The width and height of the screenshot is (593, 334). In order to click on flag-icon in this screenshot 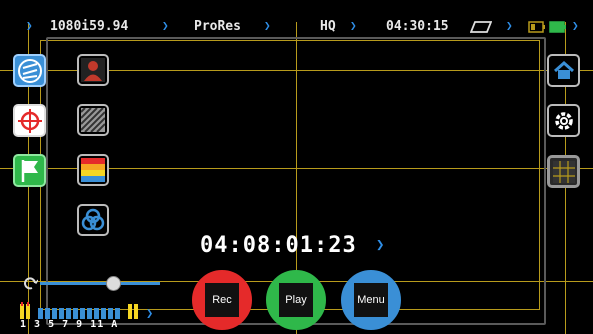, I will do `click(29, 170)`.